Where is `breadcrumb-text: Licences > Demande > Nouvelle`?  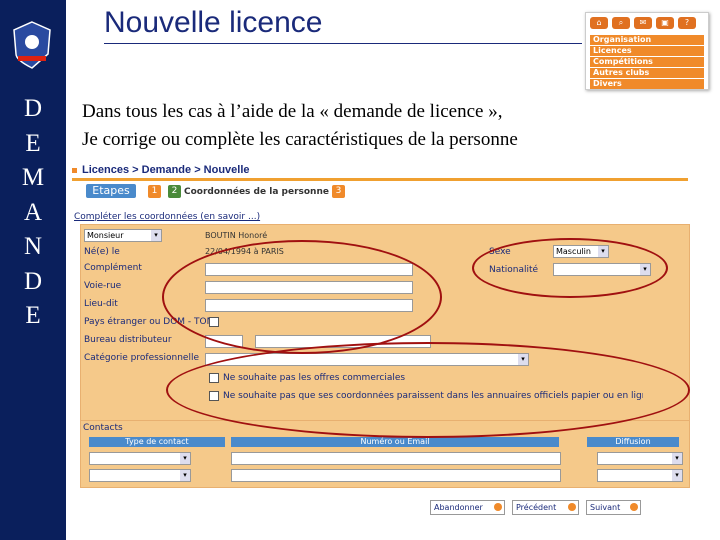 breadcrumb-text: Licences > Demande > Nouvelle is located at coordinates (166, 170).